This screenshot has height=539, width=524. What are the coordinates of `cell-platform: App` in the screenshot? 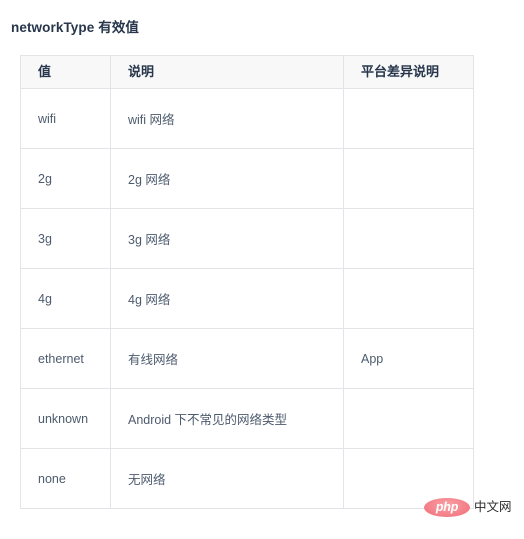 It's located at (408, 358).